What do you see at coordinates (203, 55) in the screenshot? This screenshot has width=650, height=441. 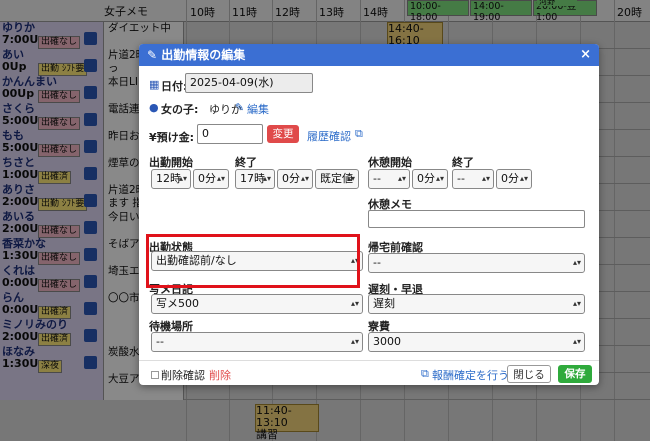 I see `dialog-title: 出勤情報の編集` at bounding box center [203, 55].